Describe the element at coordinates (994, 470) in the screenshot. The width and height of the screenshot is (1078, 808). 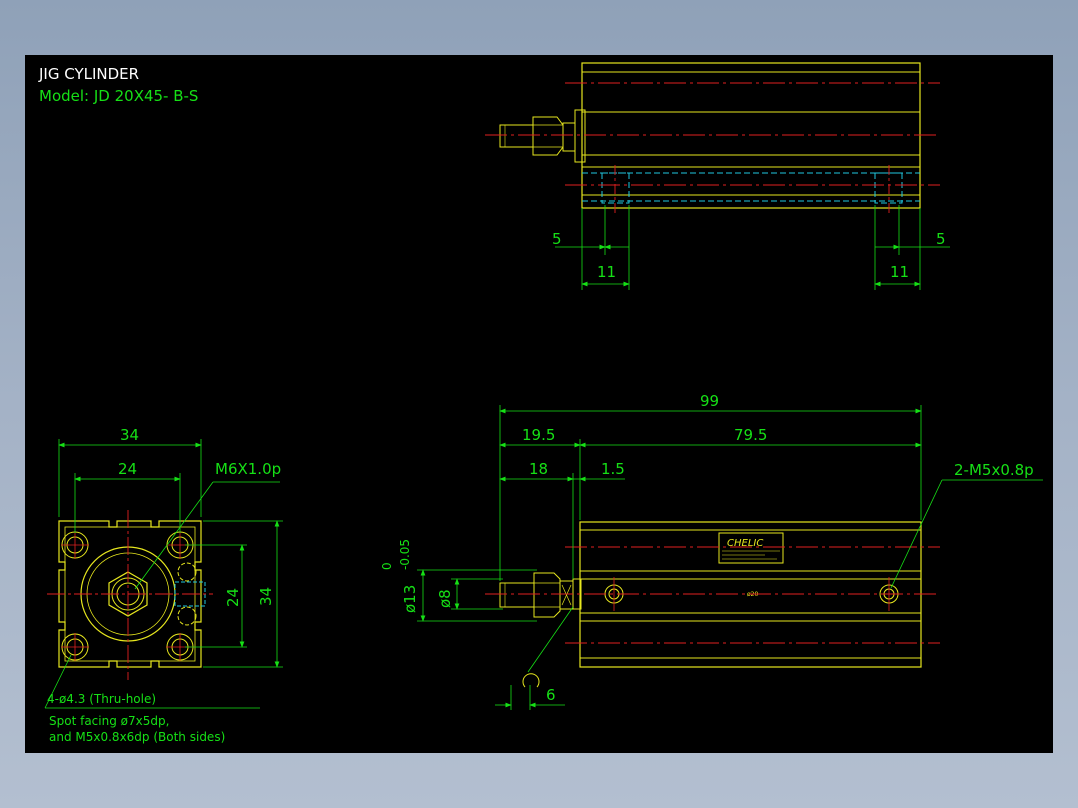
I see `side-port-label: 2-M5x0.8p` at that location.